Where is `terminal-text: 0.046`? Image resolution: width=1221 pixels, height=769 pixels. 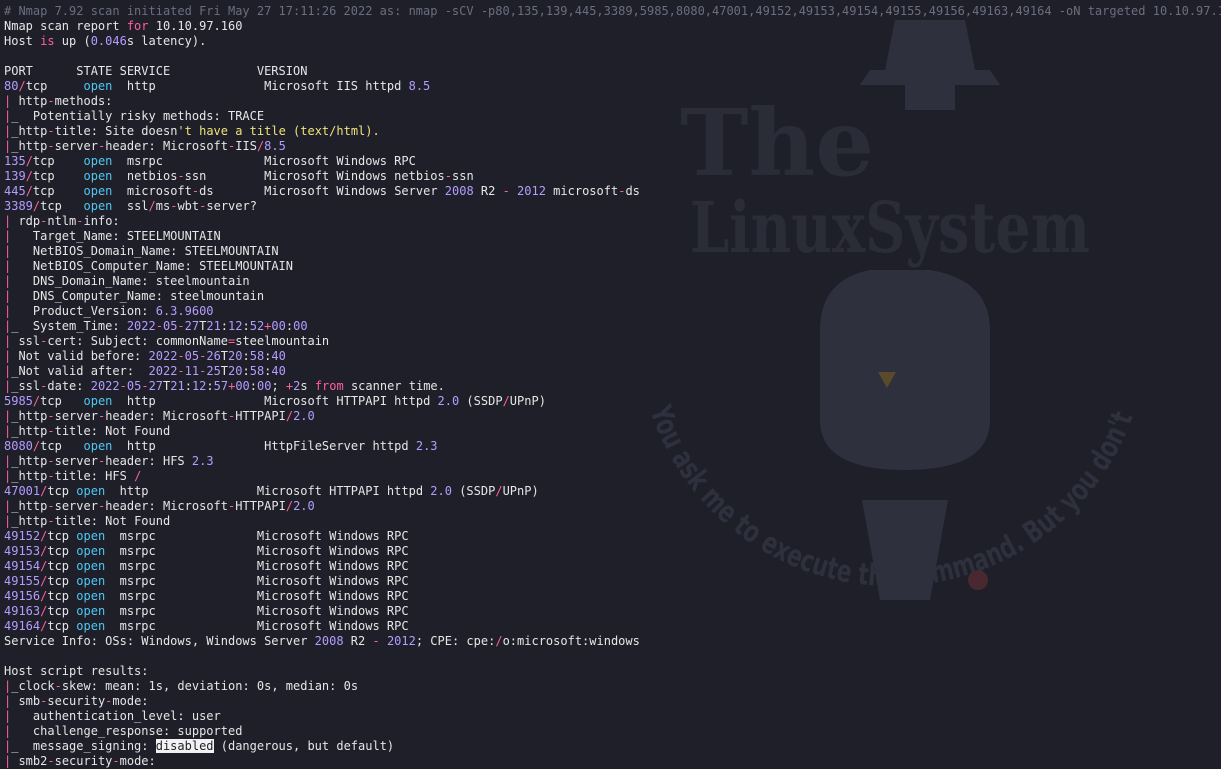
terminal-text: 0.046 is located at coordinates (108, 41).